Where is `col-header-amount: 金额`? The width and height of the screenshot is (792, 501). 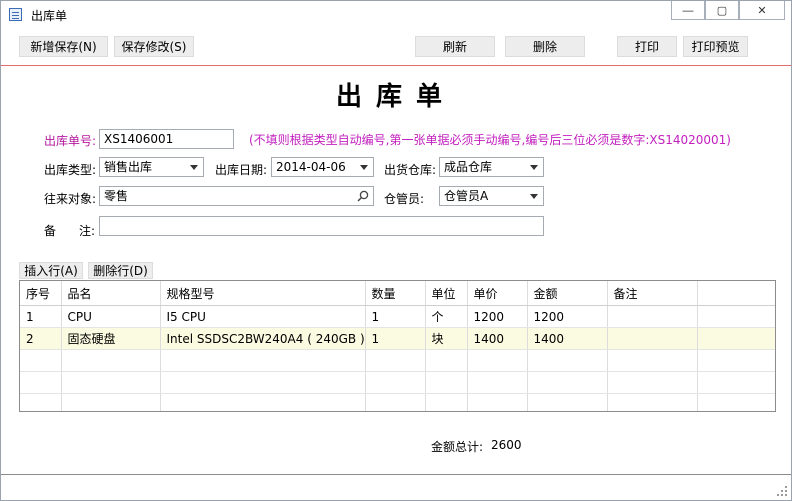 col-header-amount: 金额 is located at coordinates (567, 293).